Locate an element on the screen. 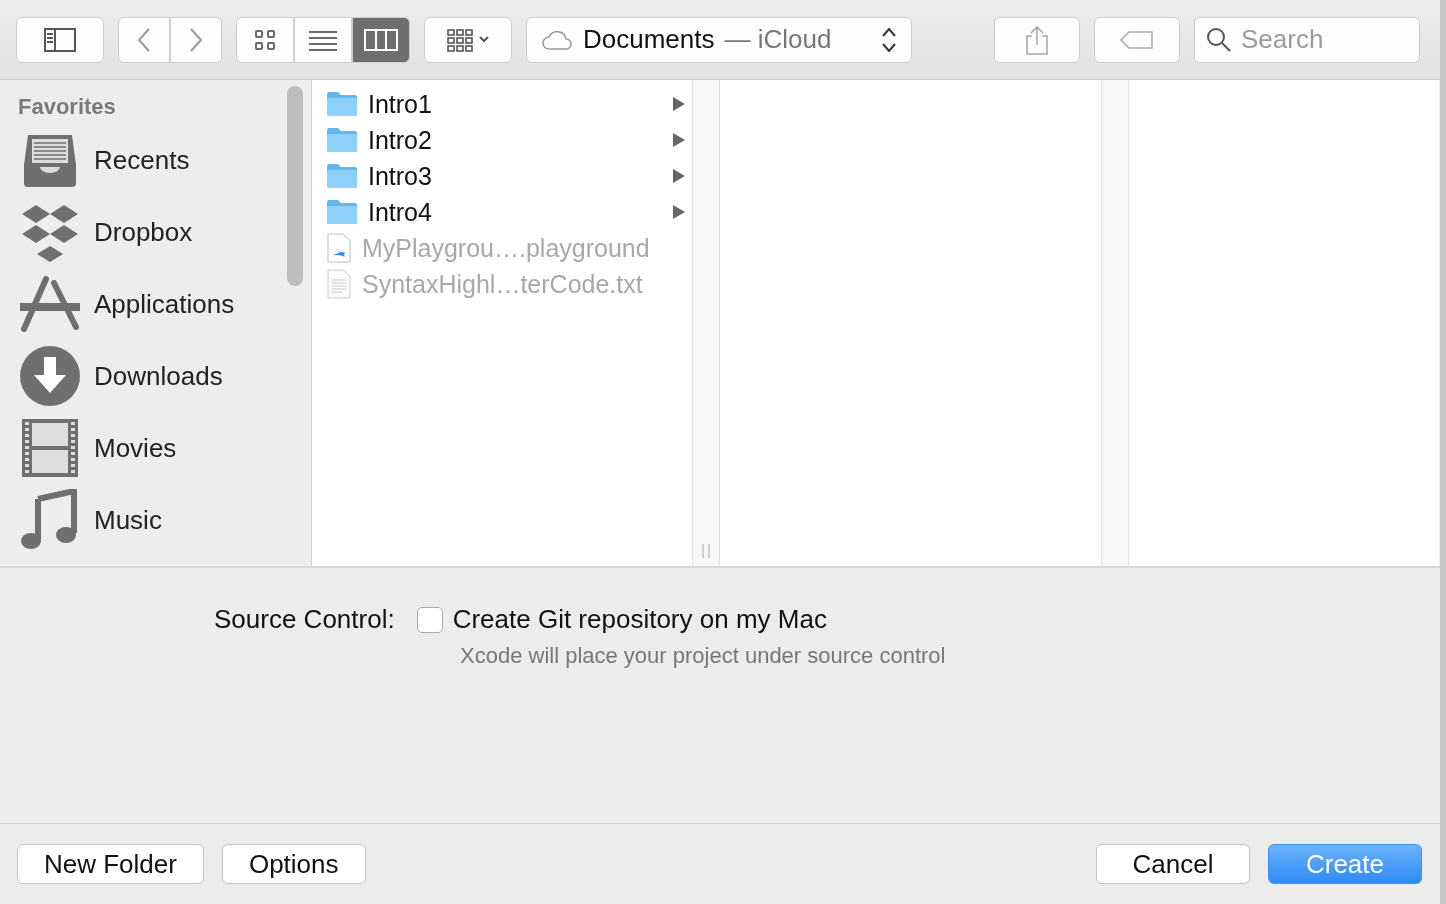 Image resolution: width=1446 pixels, height=904 pixels. sidebar-heading: Favorites is located at coordinates (67, 107).